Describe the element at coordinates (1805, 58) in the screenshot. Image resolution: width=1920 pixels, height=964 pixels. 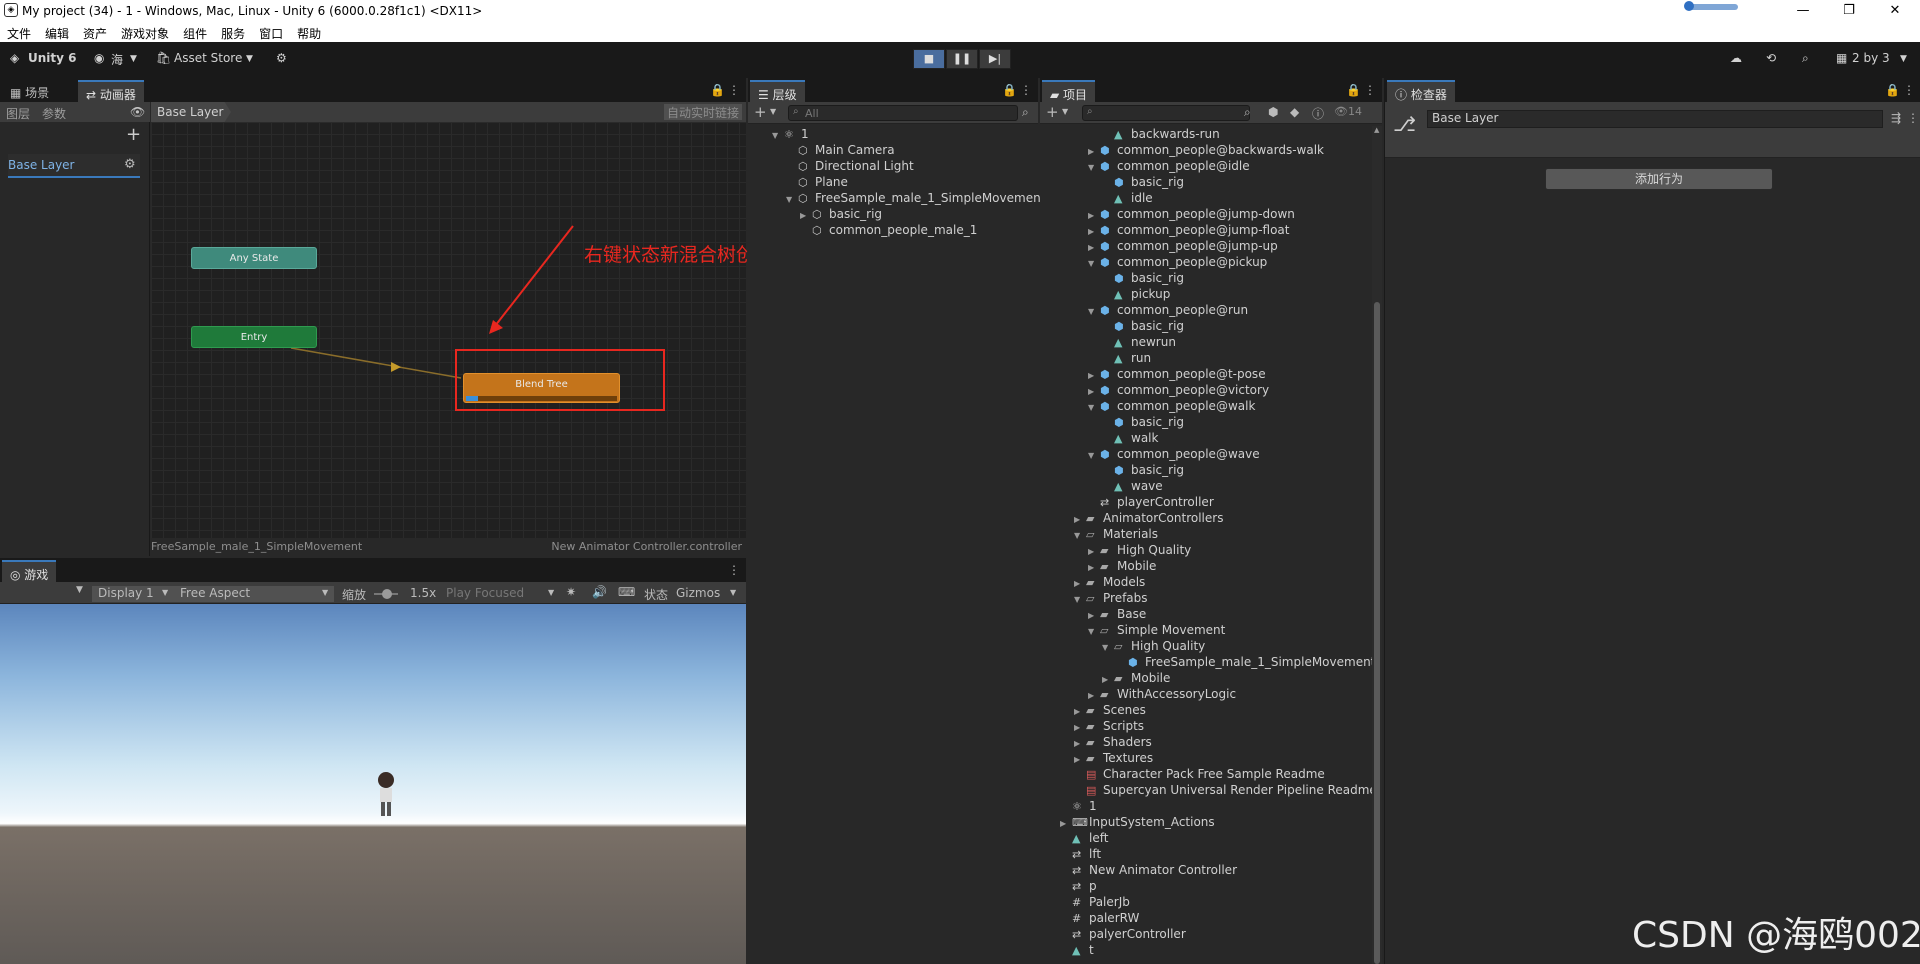
I see `search-icon: ⌕` at that location.